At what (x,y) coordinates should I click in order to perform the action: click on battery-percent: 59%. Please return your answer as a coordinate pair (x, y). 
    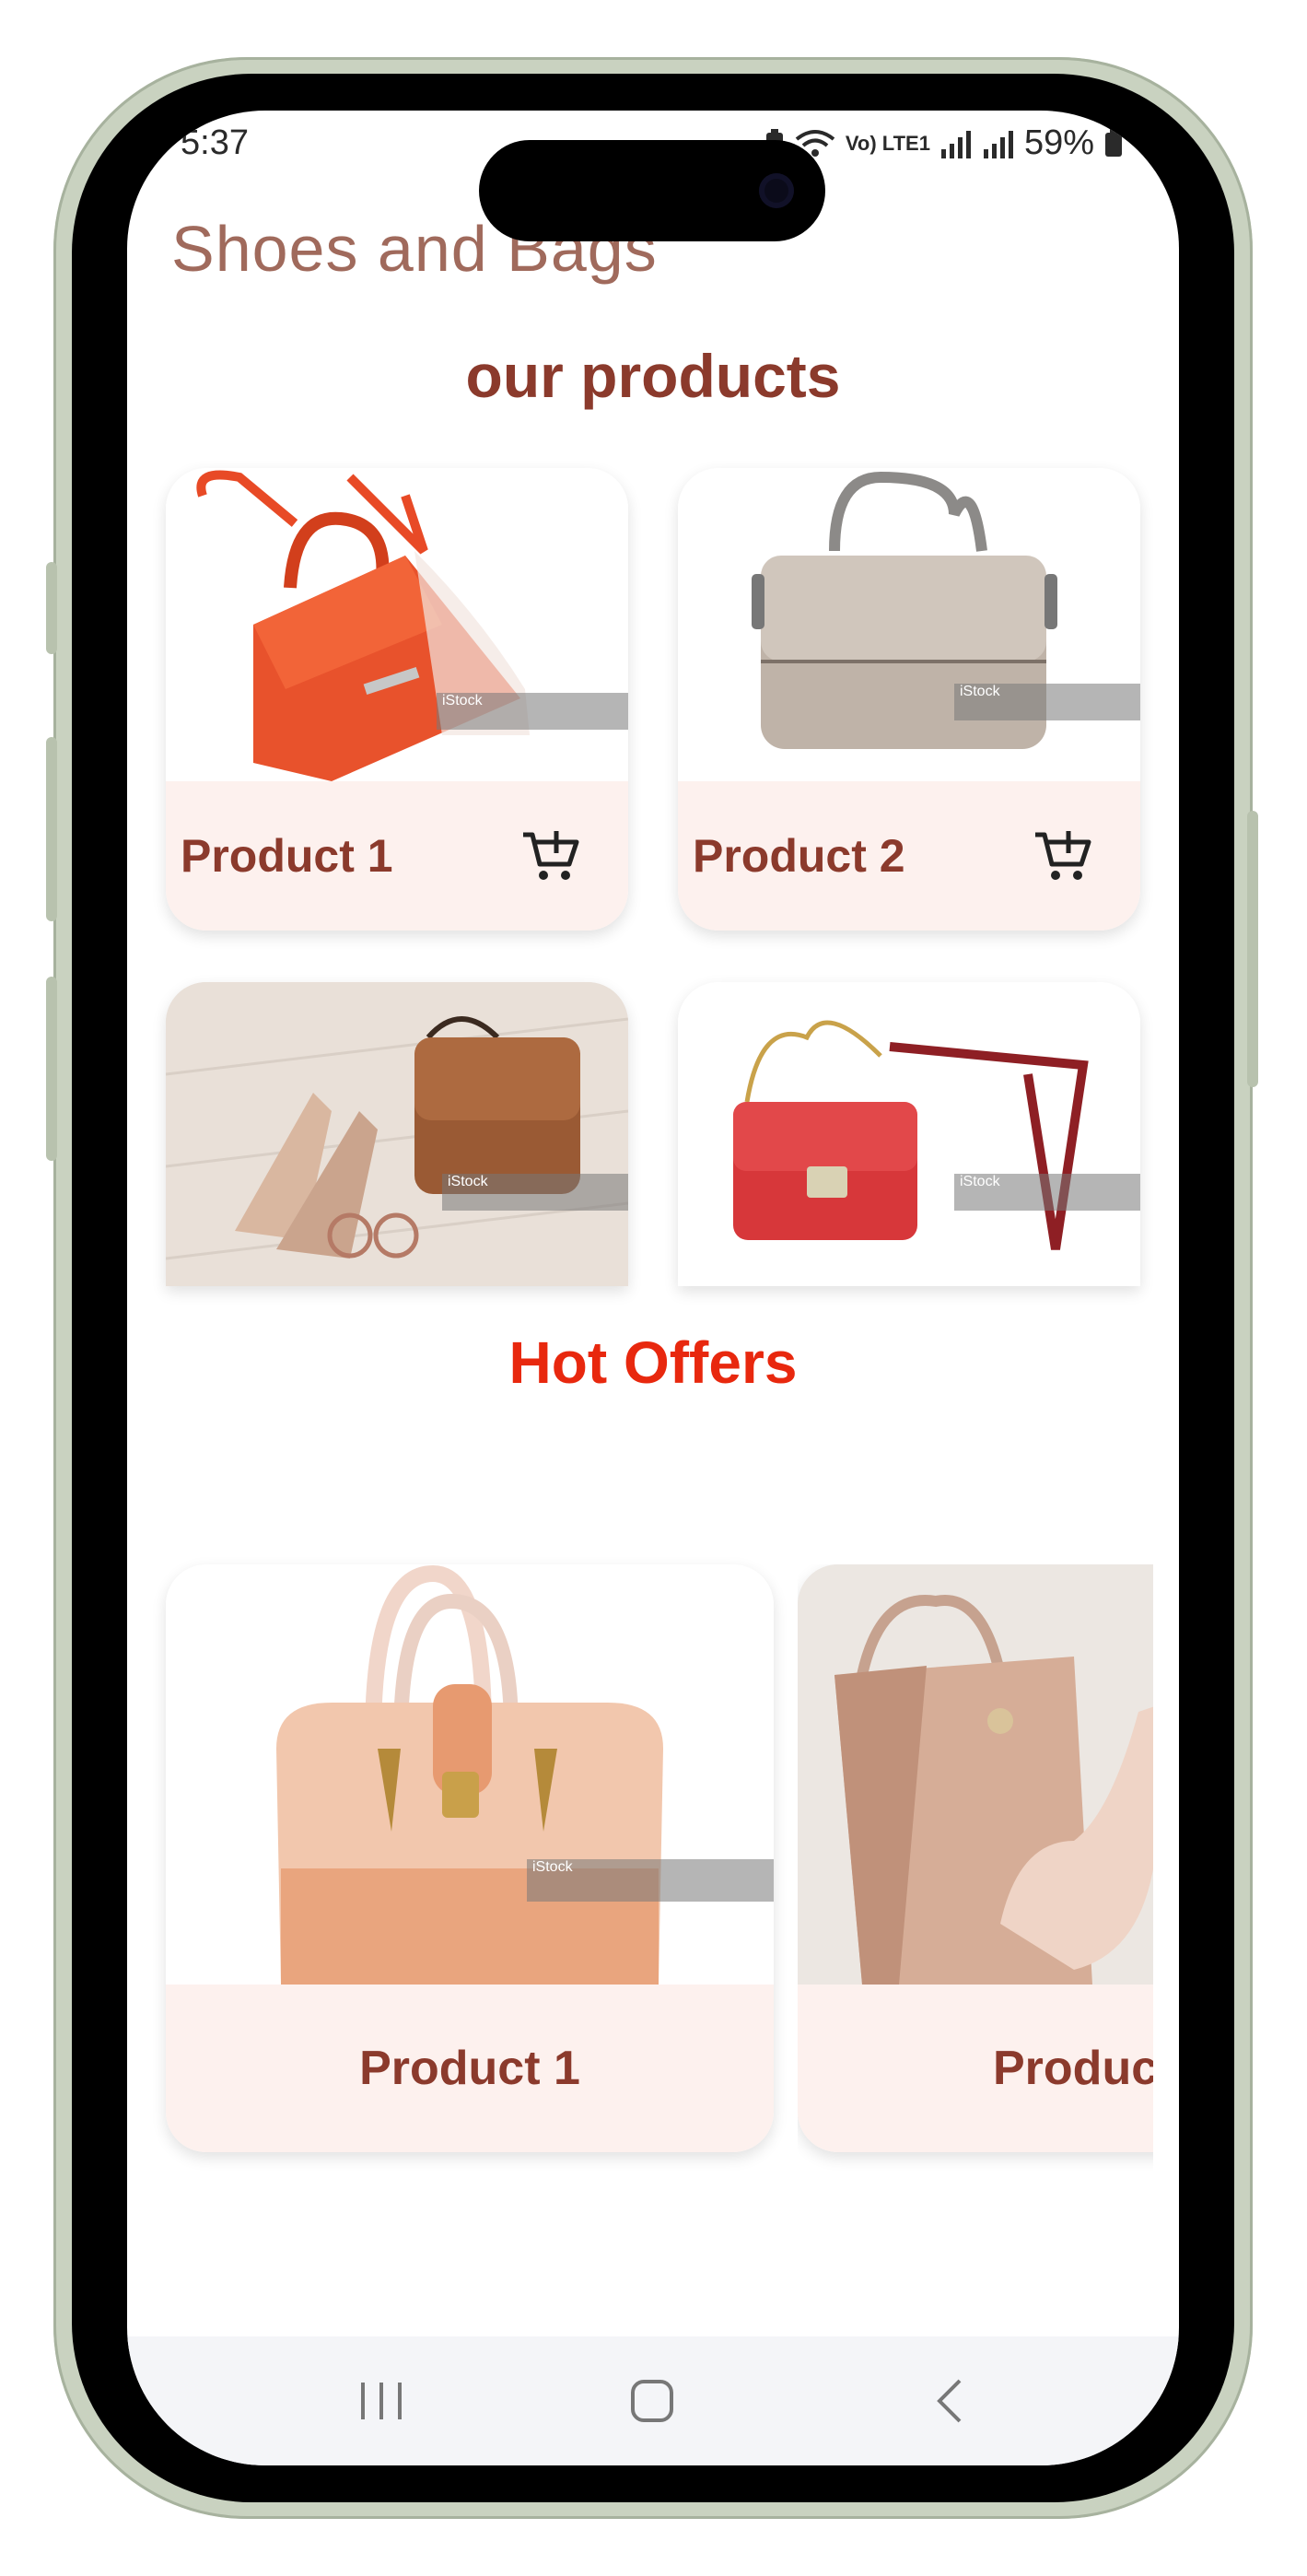
    Looking at the image, I should click on (1058, 142).